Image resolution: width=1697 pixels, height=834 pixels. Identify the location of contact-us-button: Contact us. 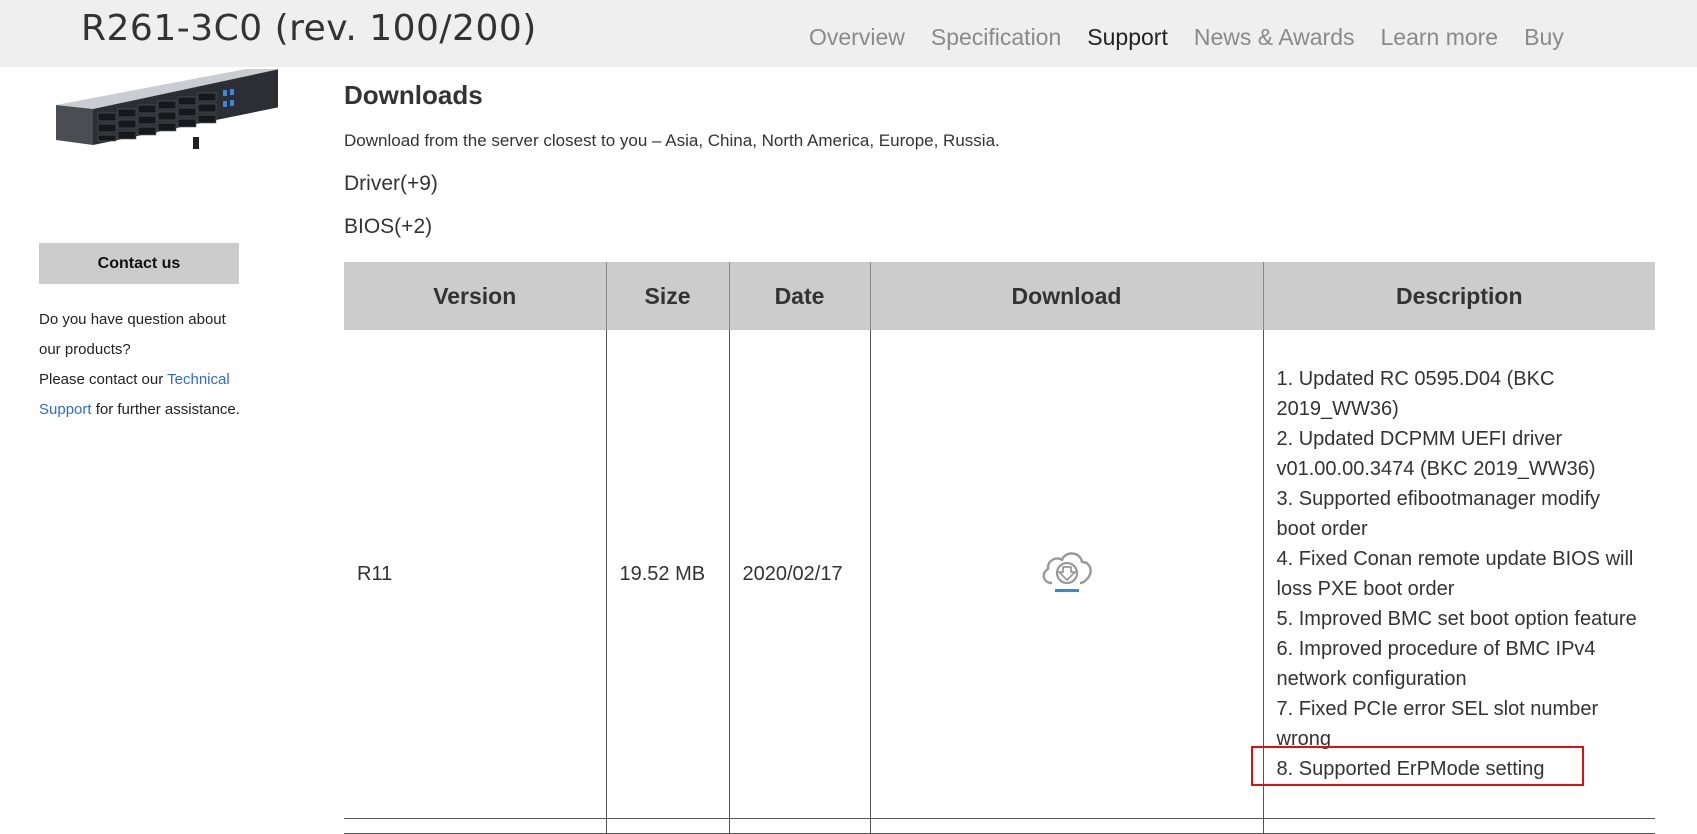
(139, 263).